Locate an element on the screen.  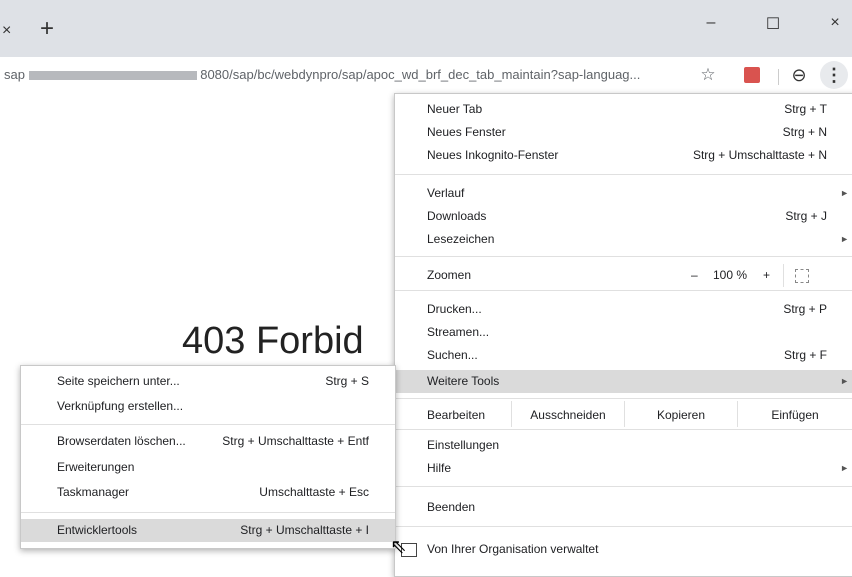
menu-item-label: Verlauf is located at coordinates (446, 193).